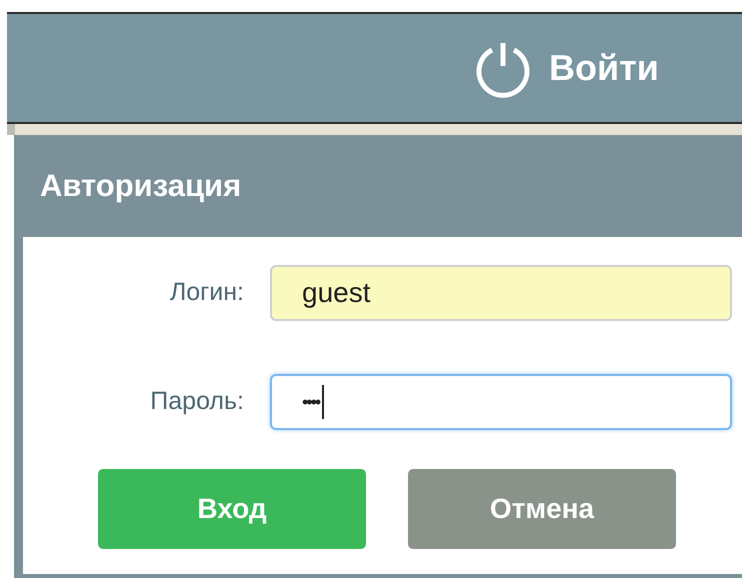 The image size is (742, 578). What do you see at coordinates (501, 293) in the screenshot?
I see `input-field: guest` at bounding box center [501, 293].